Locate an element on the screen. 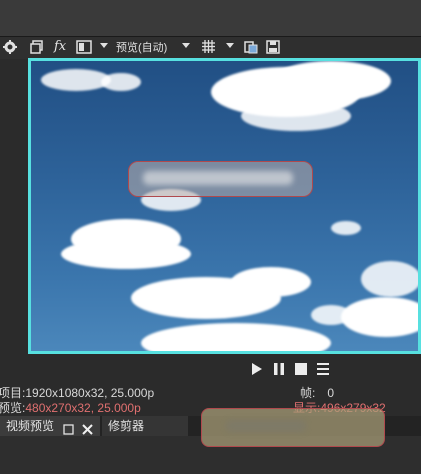 The width and height of the screenshot is (421, 474). chevron-down-icon is located at coordinates (186, 51).